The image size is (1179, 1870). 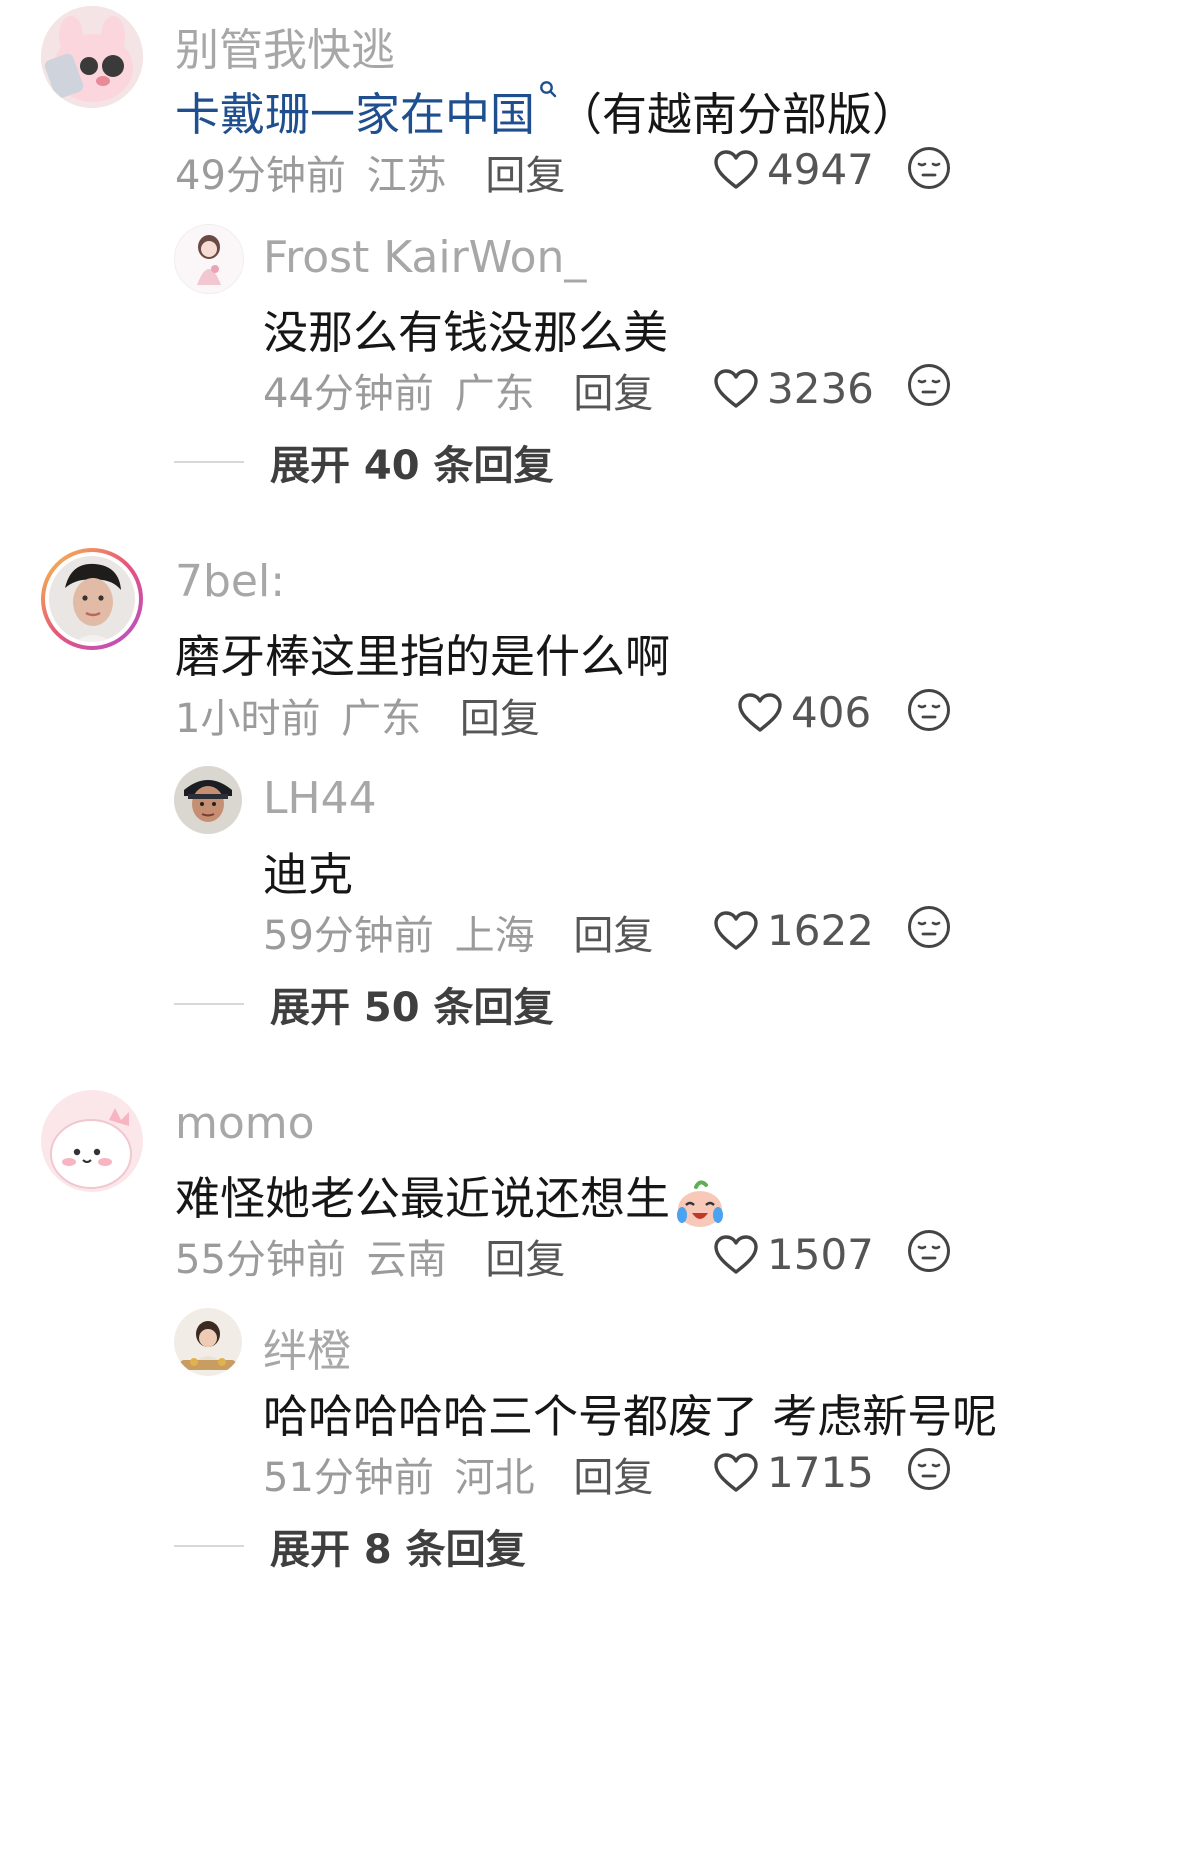 What do you see at coordinates (260, 1260) in the screenshot?
I see `timestamp: 55分钟前` at bounding box center [260, 1260].